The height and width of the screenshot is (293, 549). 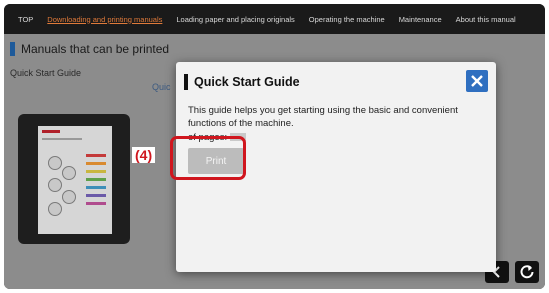 I want to click on manual-cover-image, so click(x=75, y=180).